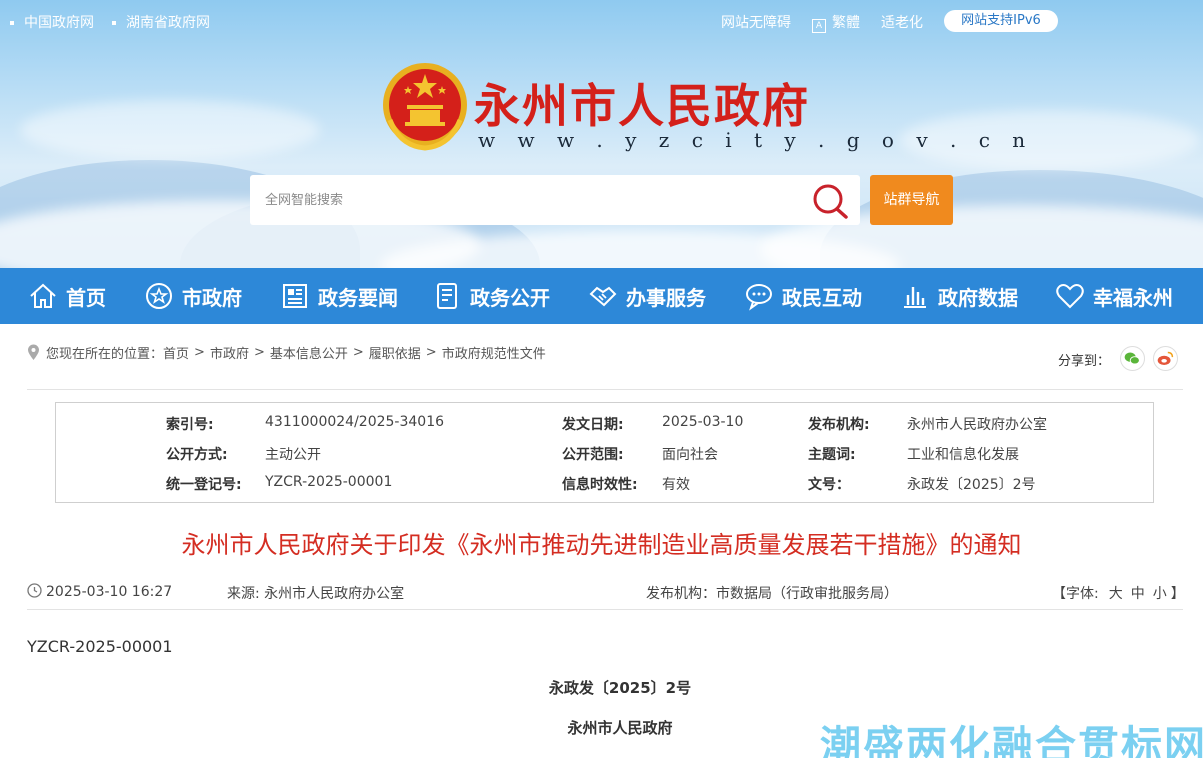  What do you see at coordinates (1160, 594) in the screenshot?
I see `font-small-button: 小` at bounding box center [1160, 594].